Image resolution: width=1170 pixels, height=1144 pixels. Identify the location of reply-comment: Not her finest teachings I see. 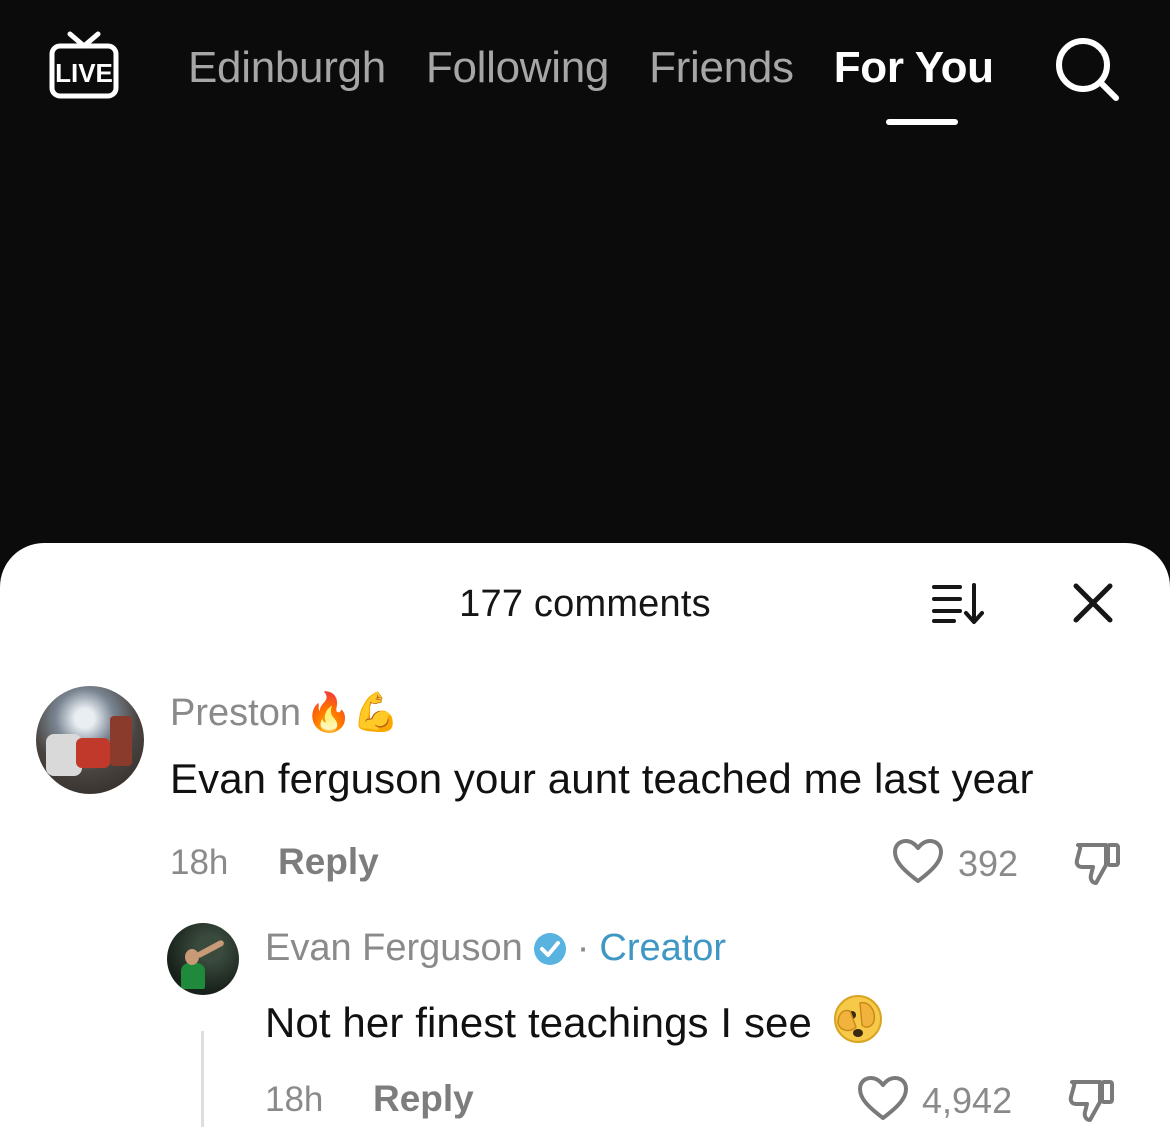
(574, 1020).